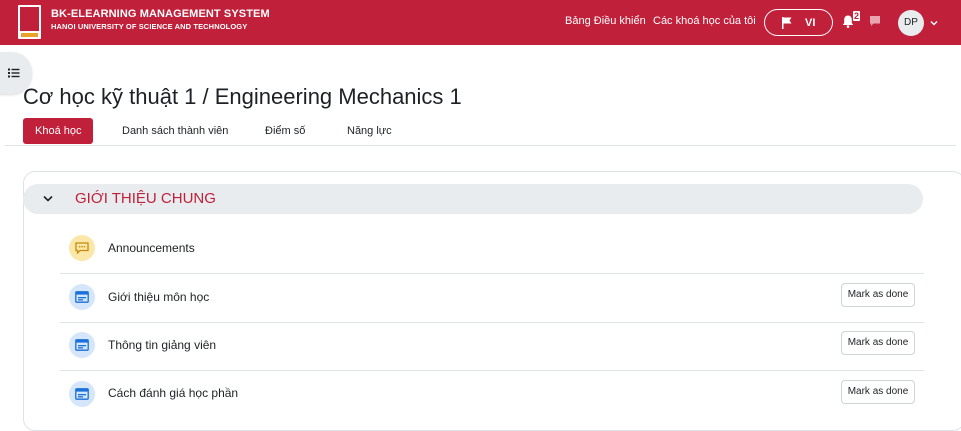 This screenshot has width=961, height=431. Describe the element at coordinates (58, 131) in the screenshot. I see `tab-course: Khoá học` at that location.